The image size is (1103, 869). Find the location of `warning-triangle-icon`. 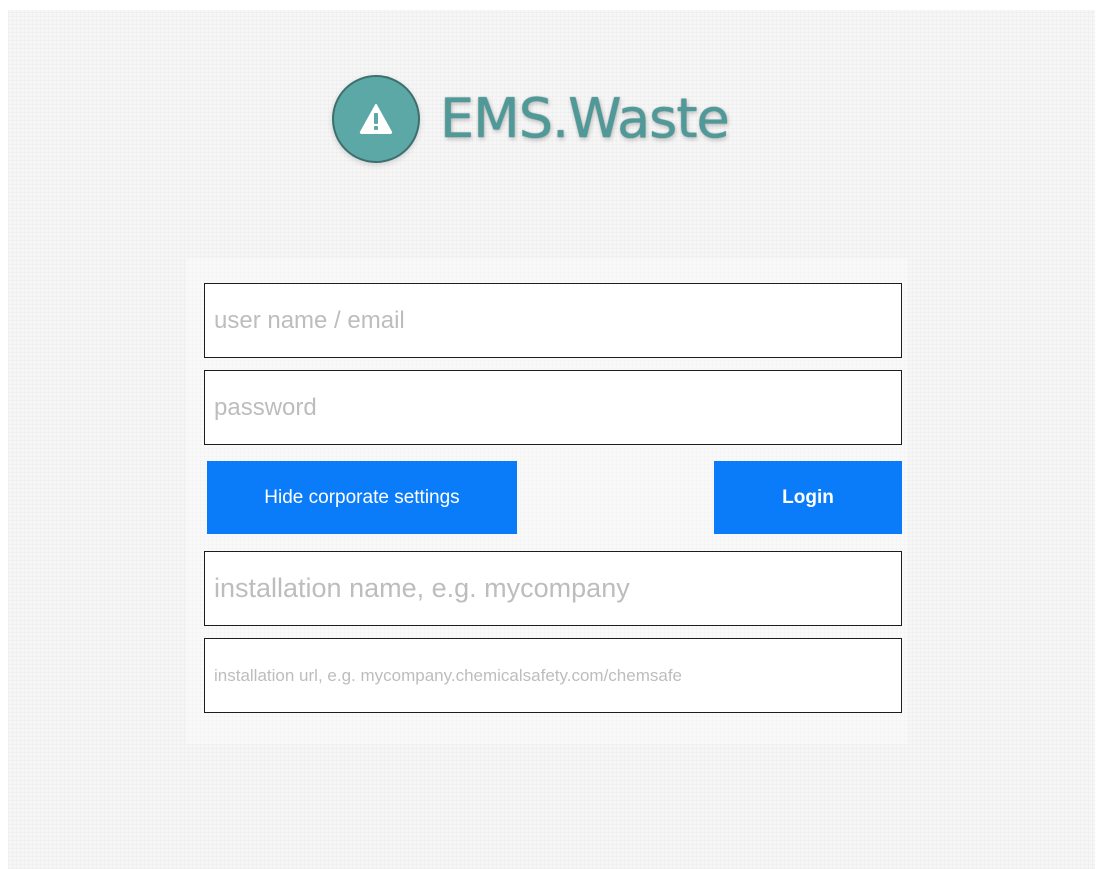

warning-triangle-icon is located at coordinates (376, 119).